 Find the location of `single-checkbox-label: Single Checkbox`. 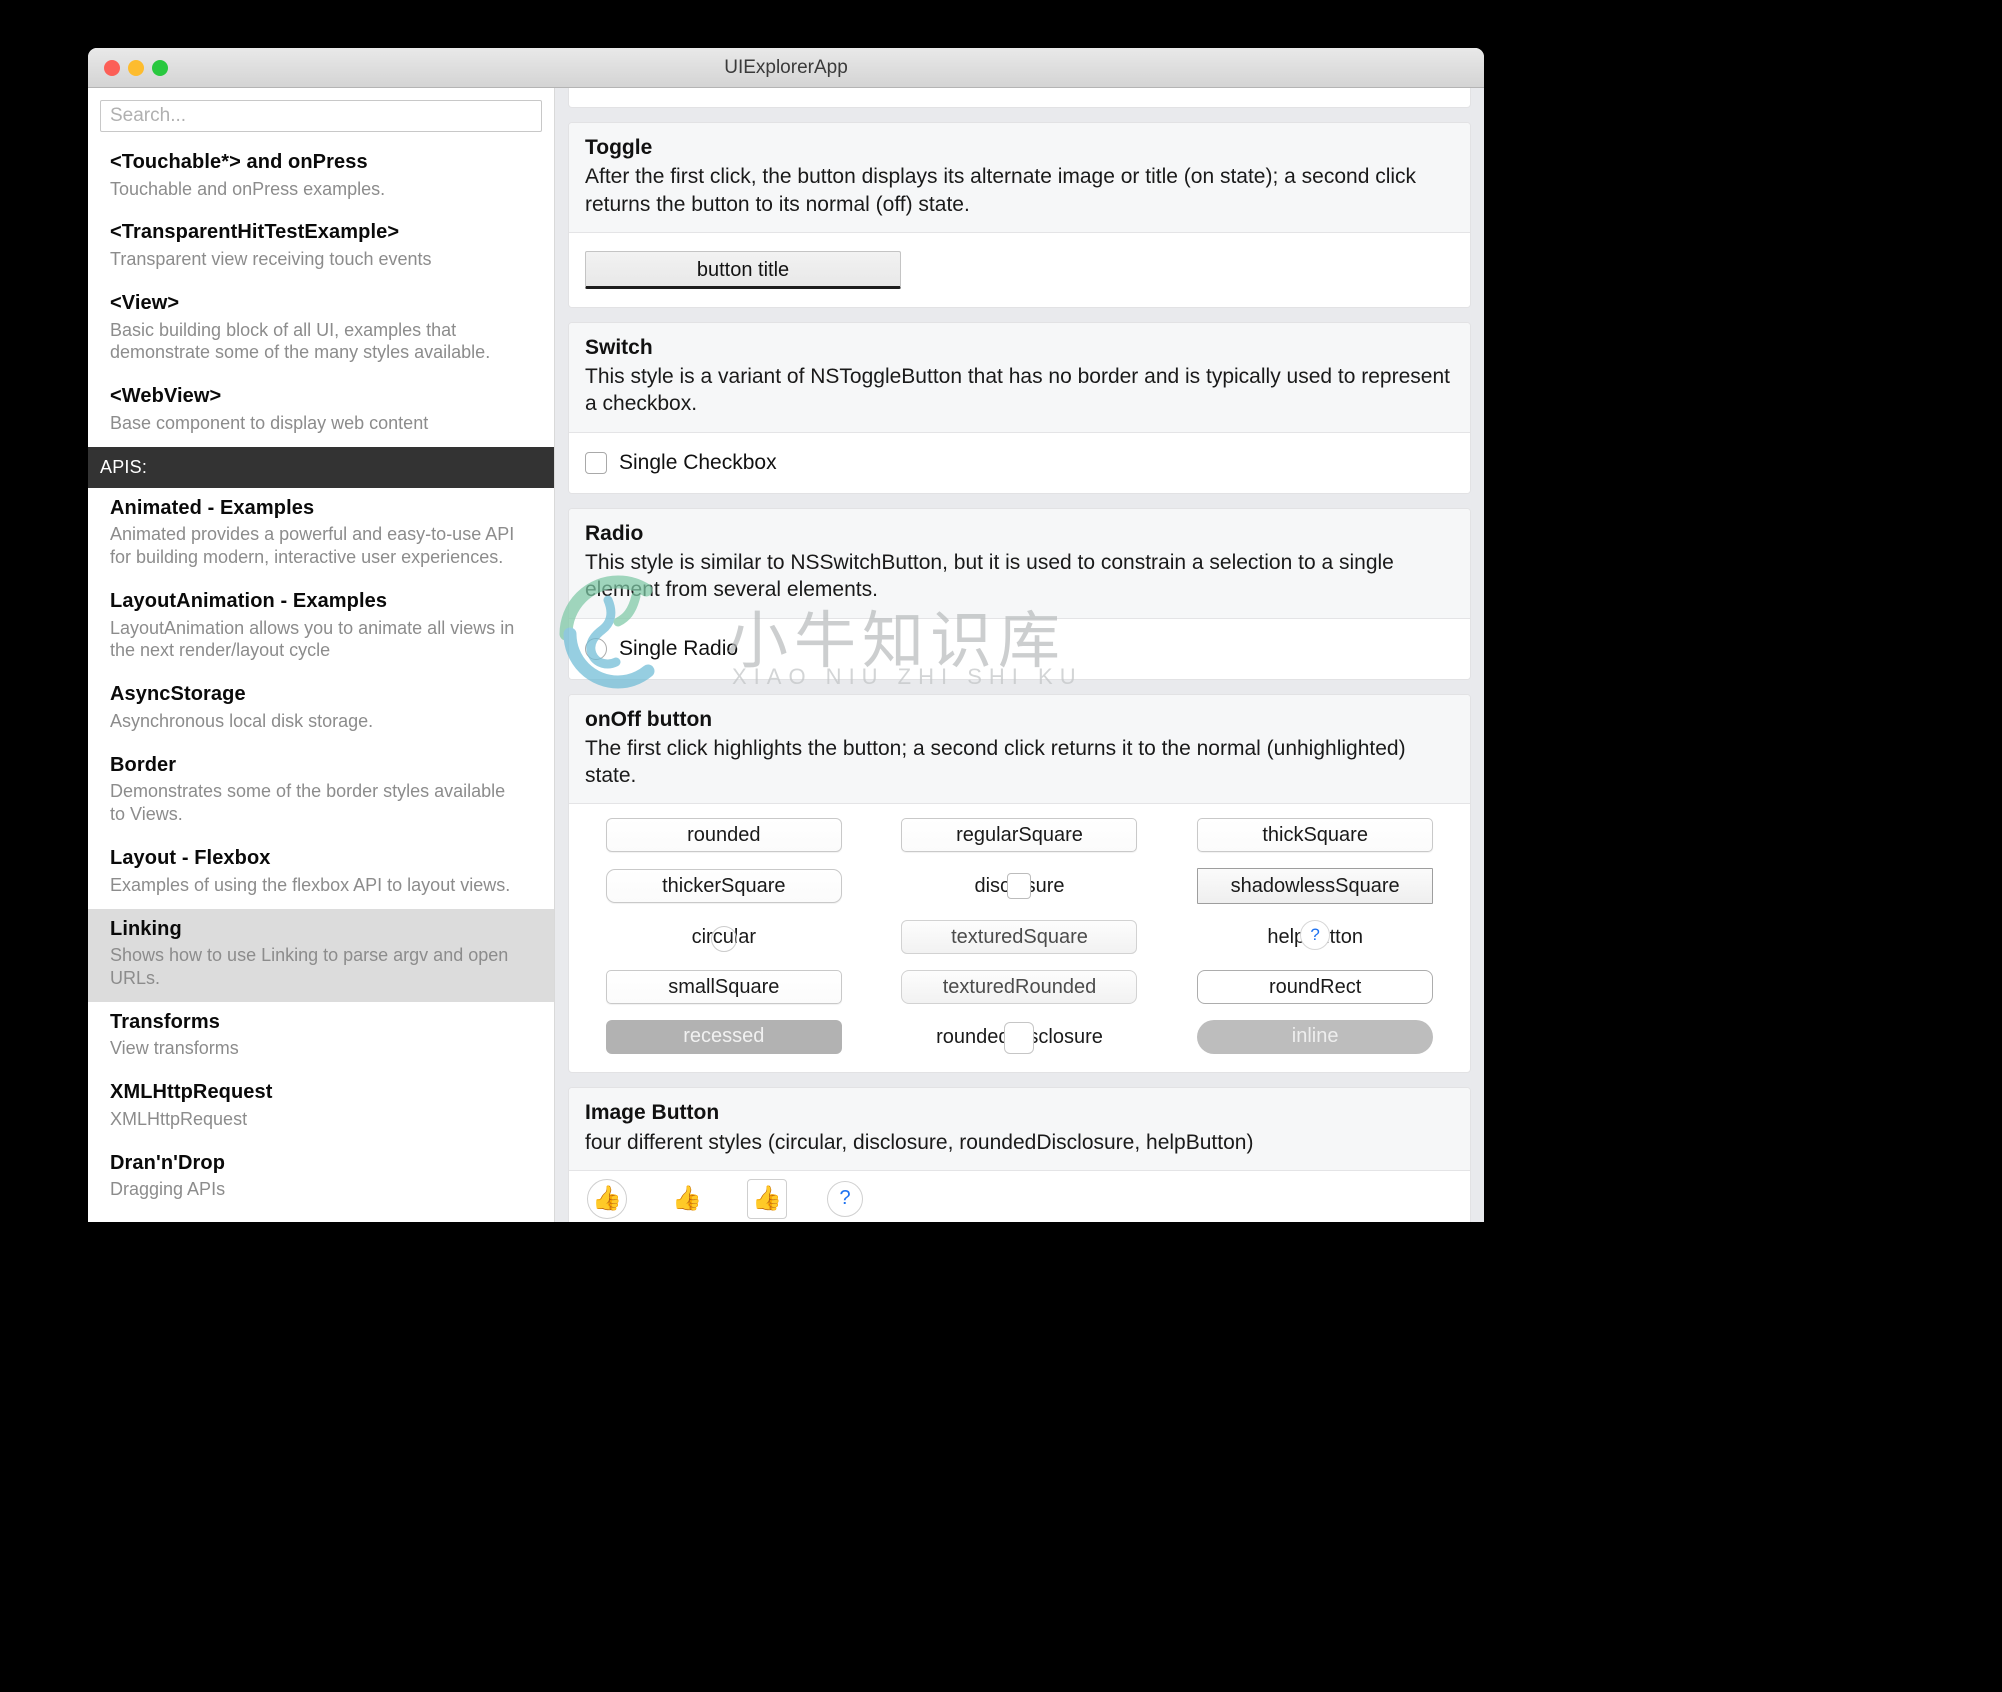

single-checkbox-label: Single Checkbox is located at coordinates (698, 462).